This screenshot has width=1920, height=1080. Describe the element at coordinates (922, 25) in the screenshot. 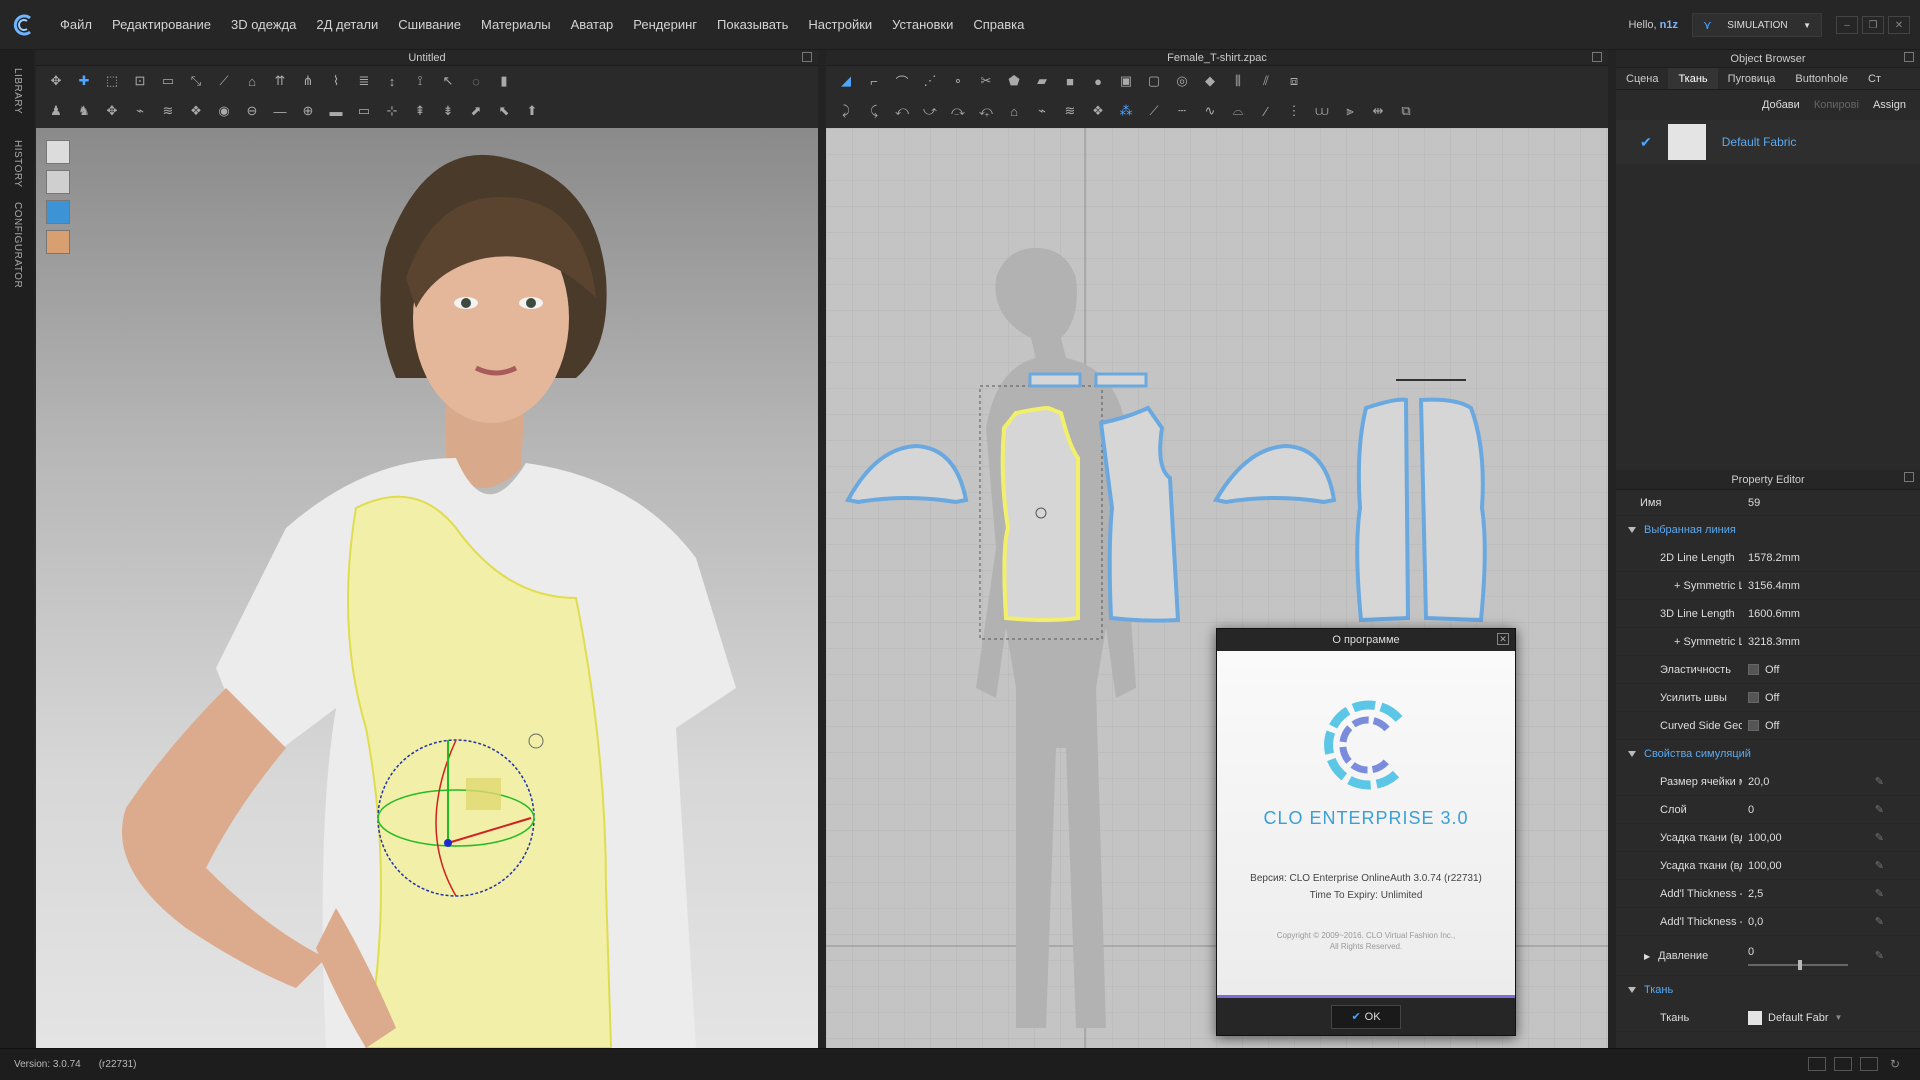

I see `menu-preferences: Установки` at that location.